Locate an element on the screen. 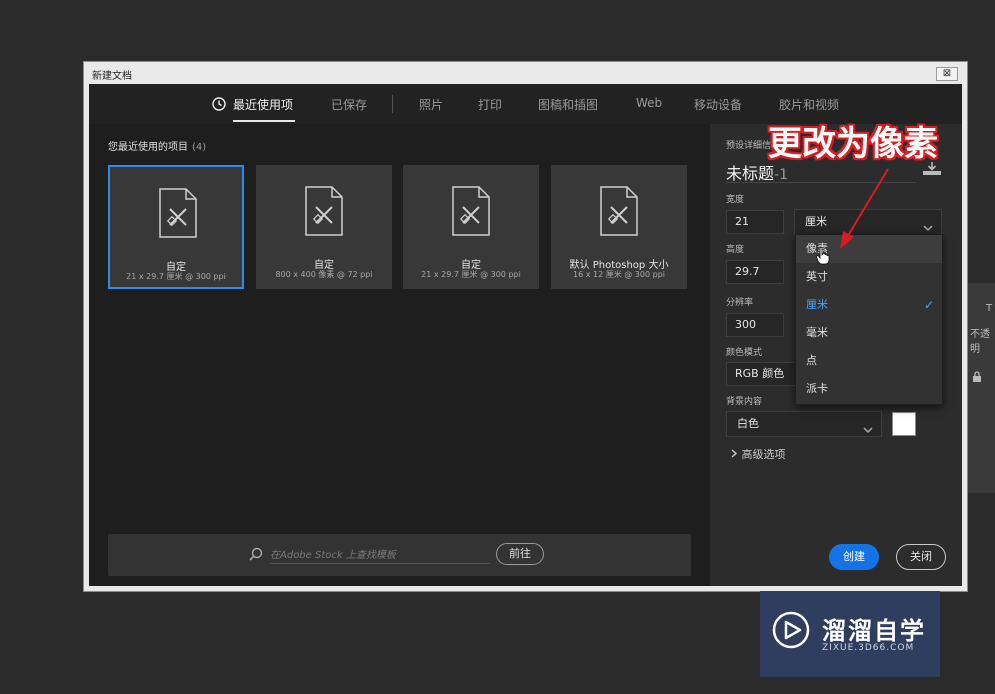  recent-heading: 您最近使用的项目 (4) is located at coordinates (157, 145).